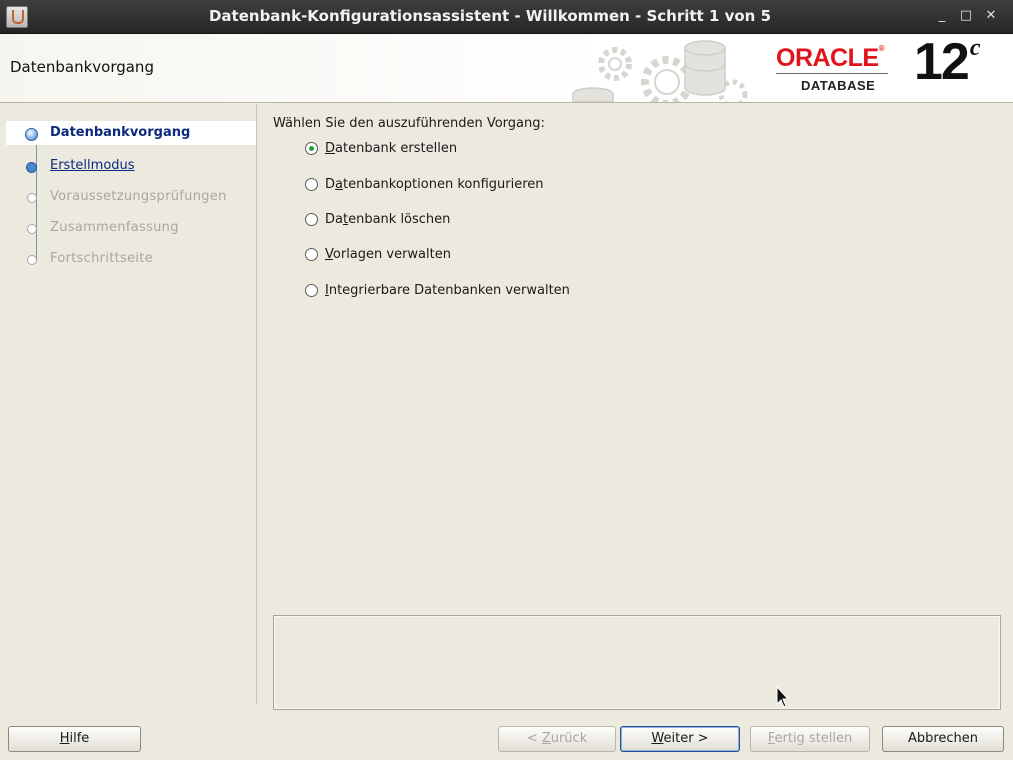  Describe the element at coordinates (399, 219) in the screenshot. I see `option-text: enbank löschen` at that location.